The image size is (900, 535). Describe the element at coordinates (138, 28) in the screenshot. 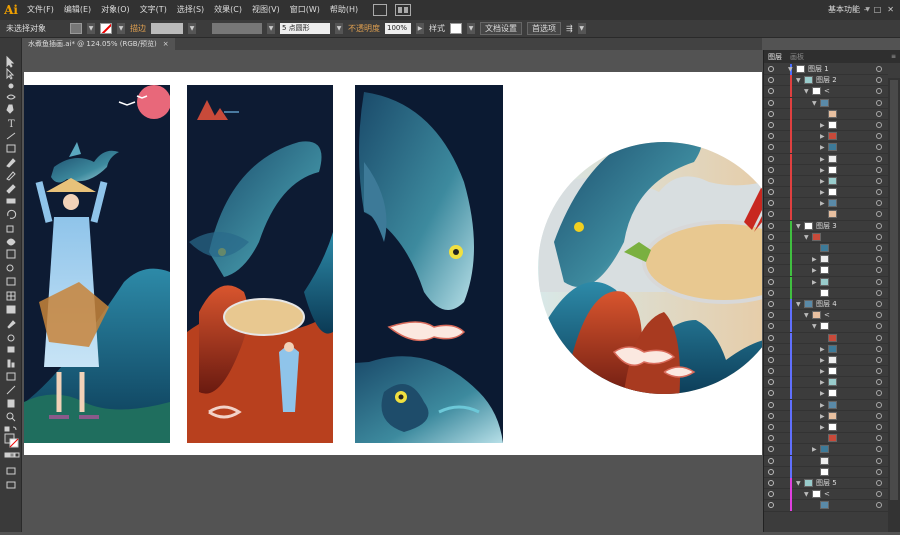

I see `stroke-label: 描边` at that location.